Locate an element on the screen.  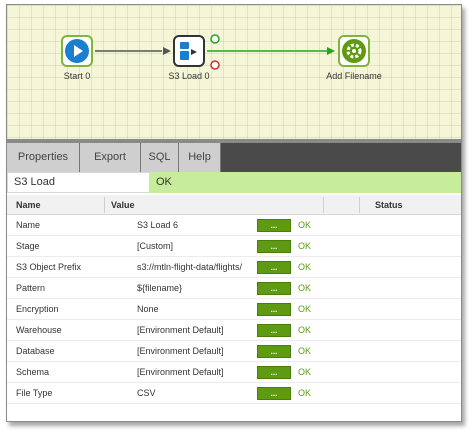
property-value: S3 Load 6 is located at coordinates (158, 225).